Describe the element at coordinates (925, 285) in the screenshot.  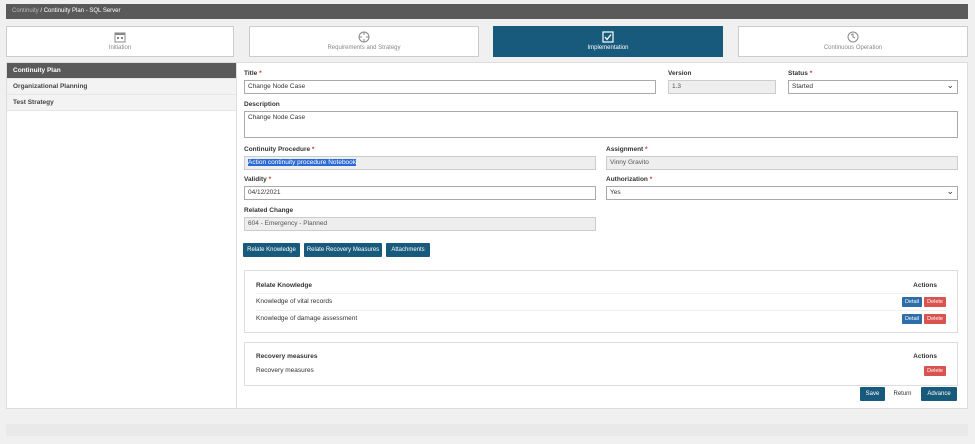
I see `knowledge-actions-header: Actions` at that location.